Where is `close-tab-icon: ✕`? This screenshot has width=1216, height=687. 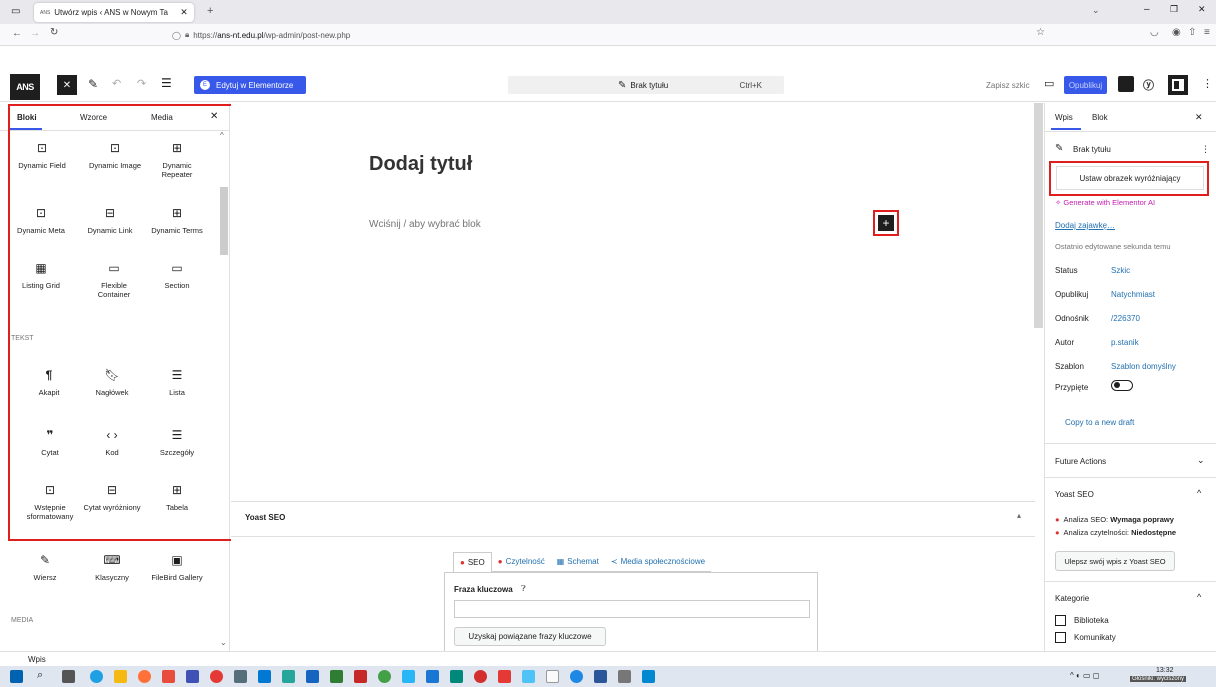
close-tab-icon: ✕ is located at coordinates (184, 12).